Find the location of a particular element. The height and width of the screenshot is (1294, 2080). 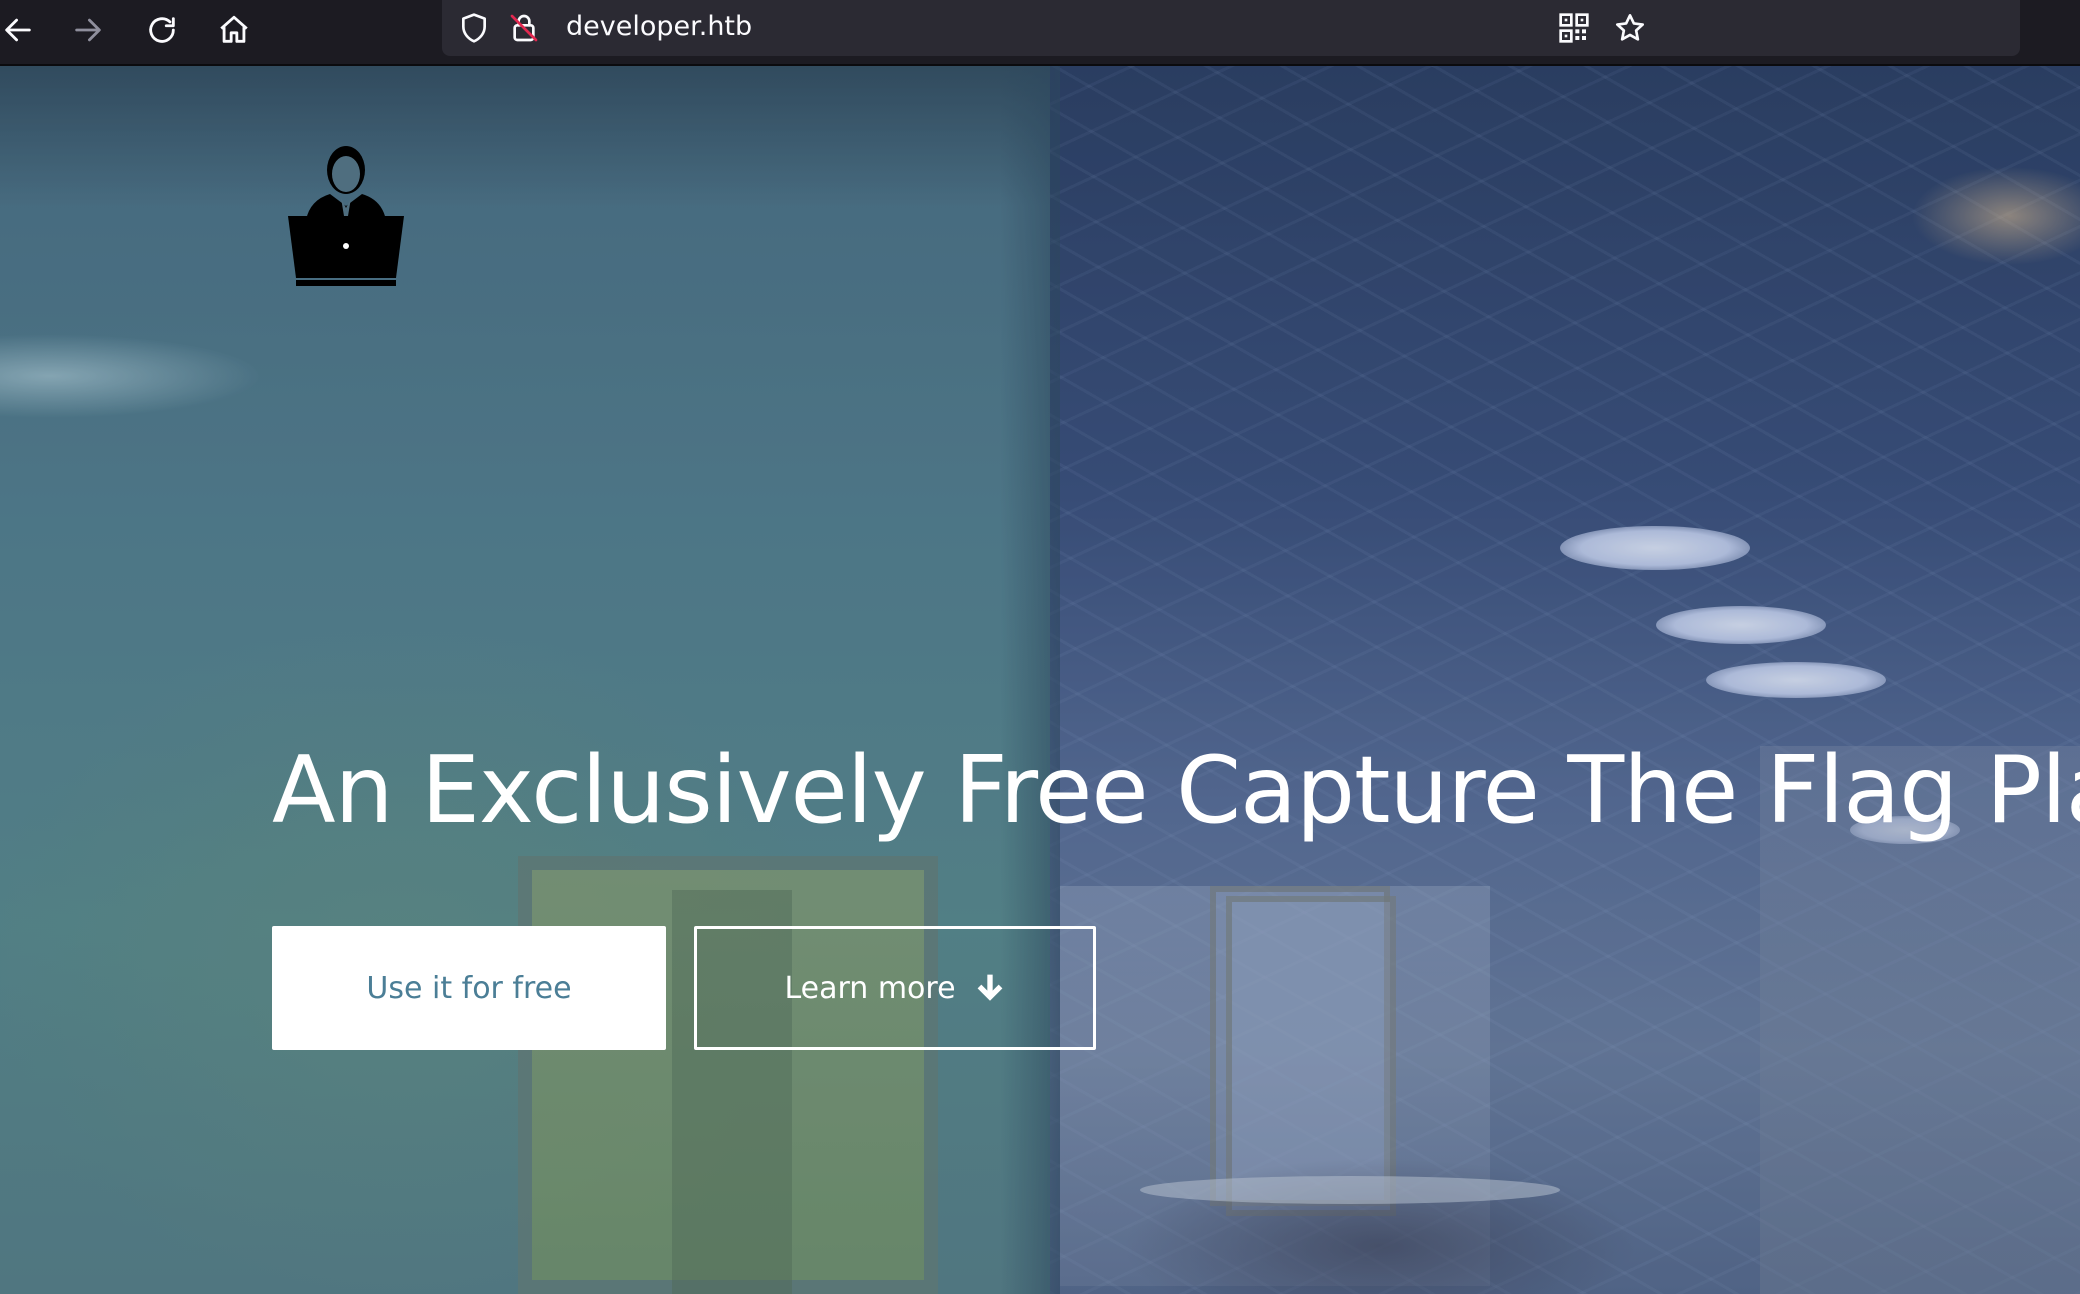

star-icon is located at coordinates (1630, 27).